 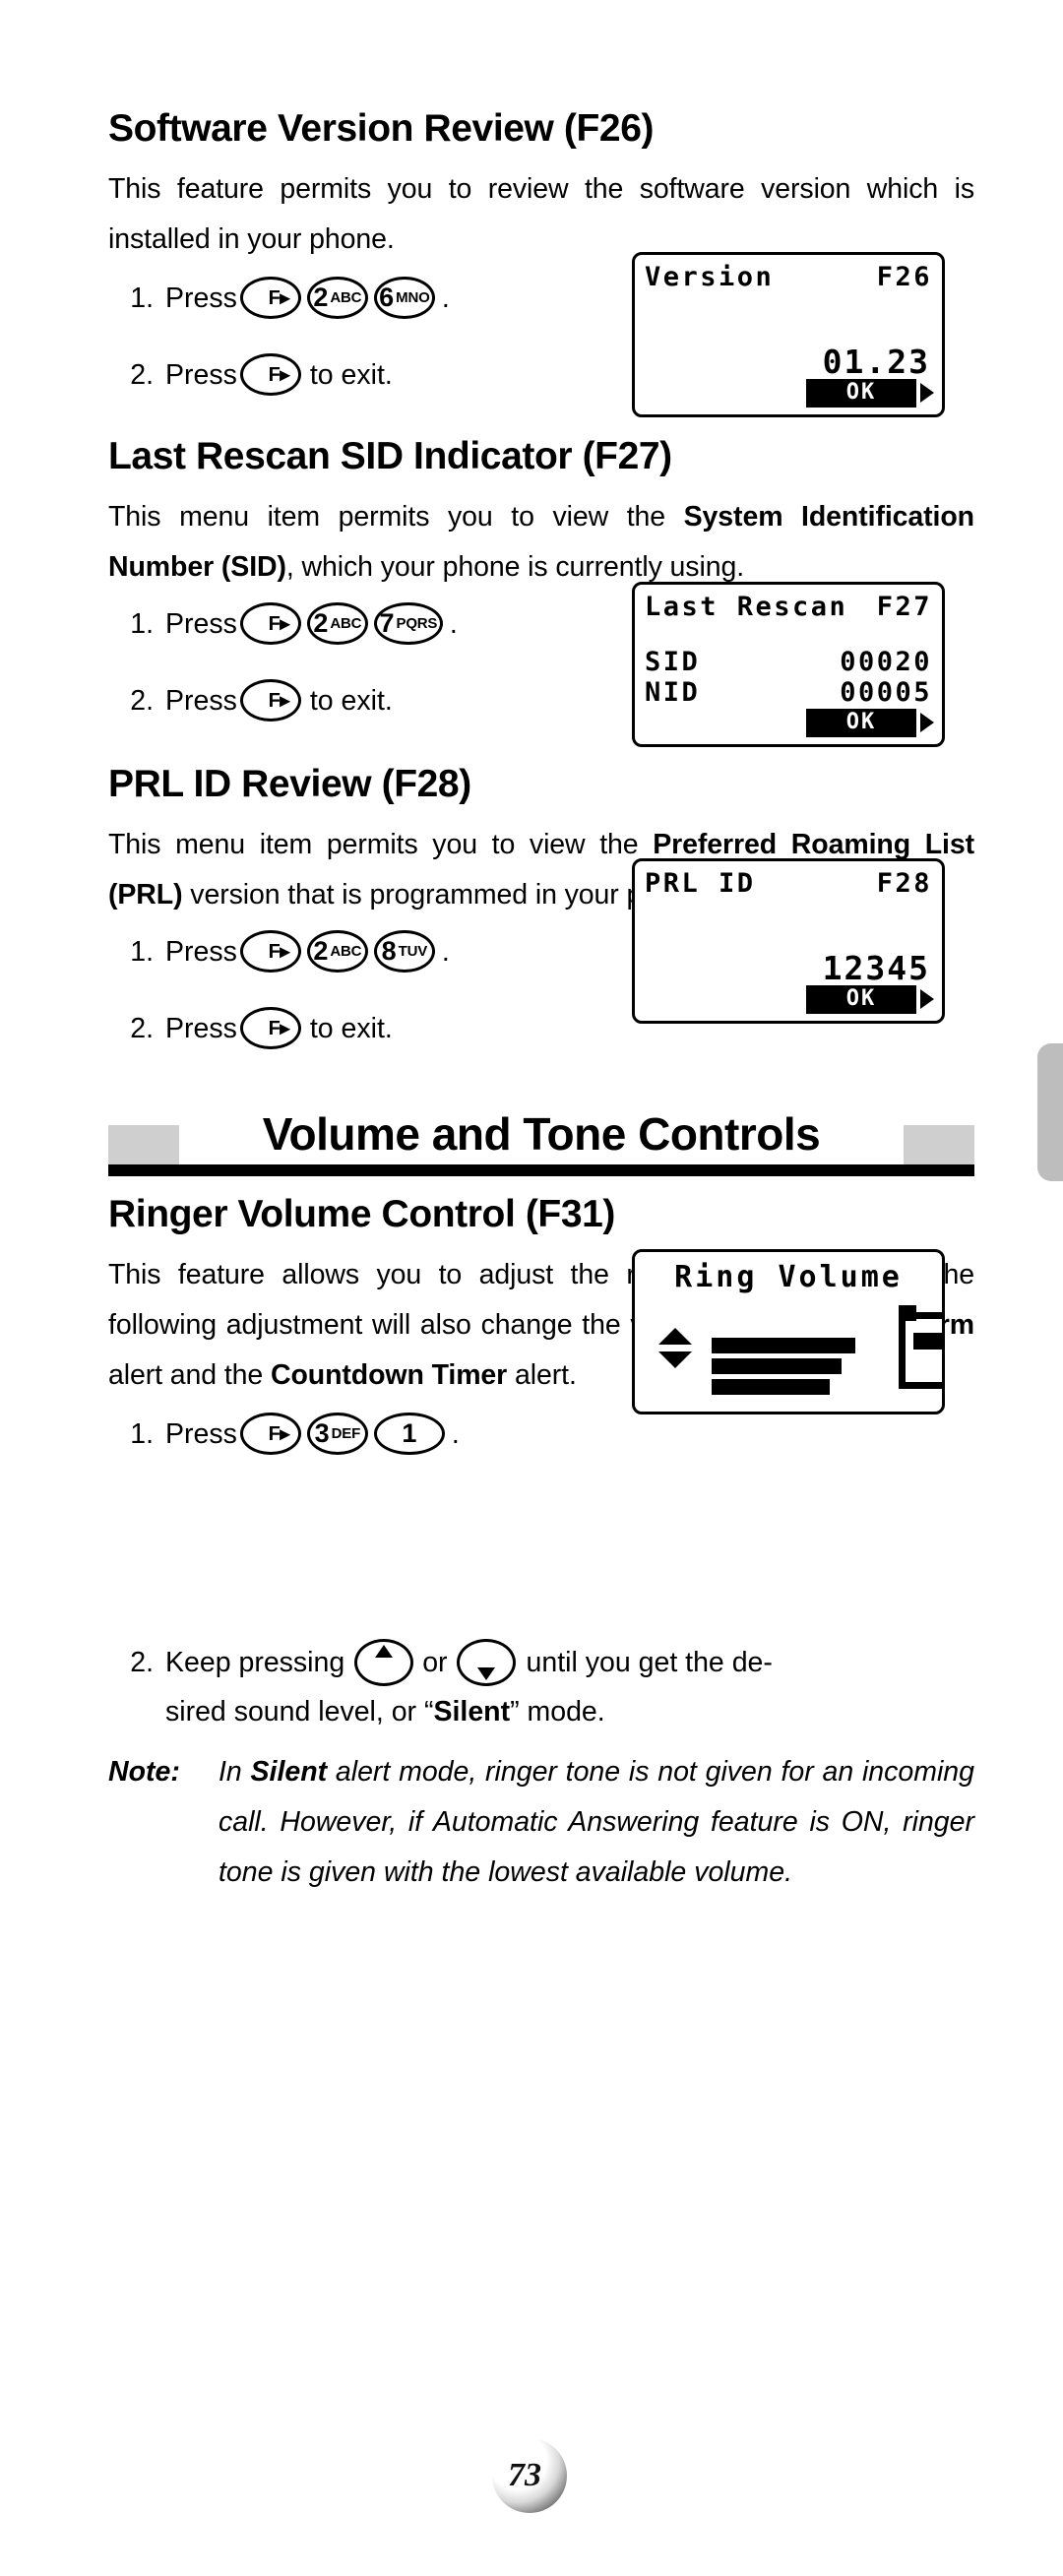 I want to click on lcd-screen-prl-id: PRL ID F28 12345 OK, so click(x=788, y=940).